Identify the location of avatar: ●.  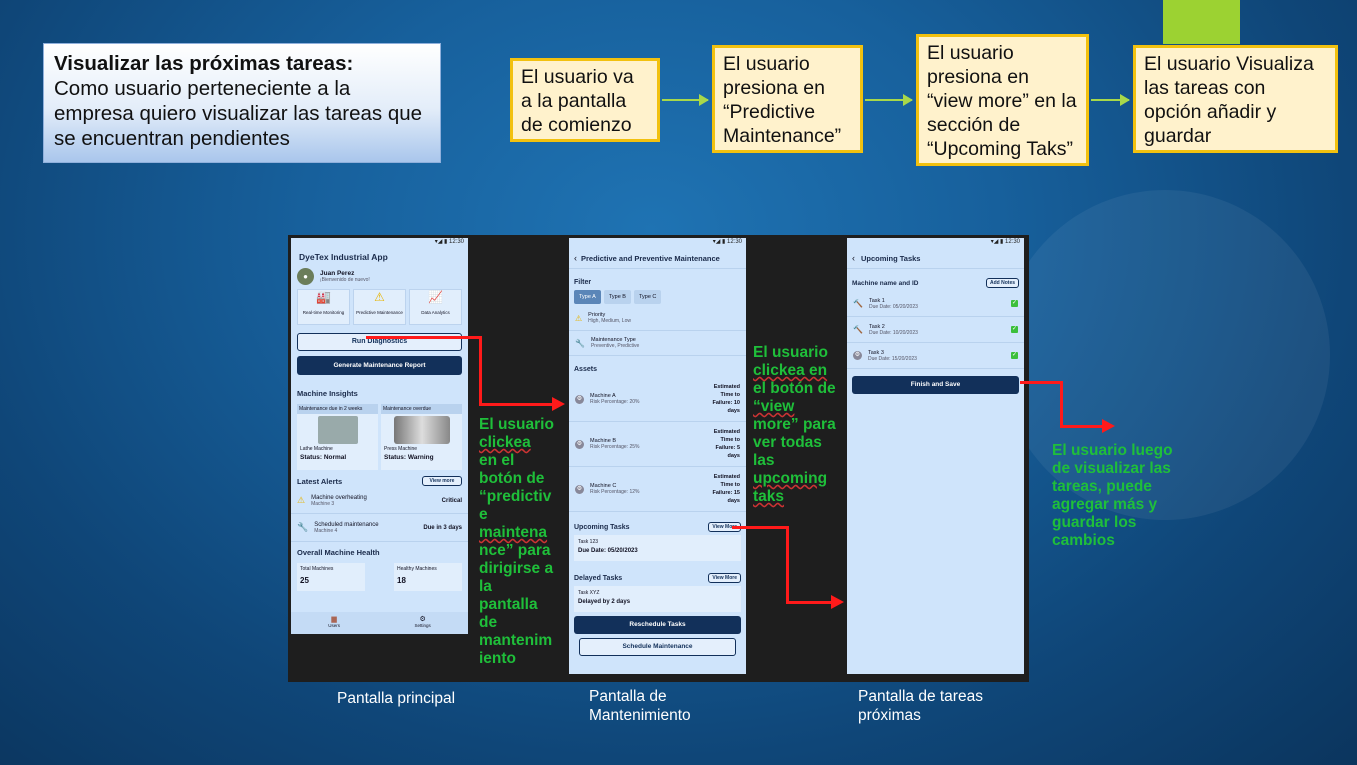
(305, 276).